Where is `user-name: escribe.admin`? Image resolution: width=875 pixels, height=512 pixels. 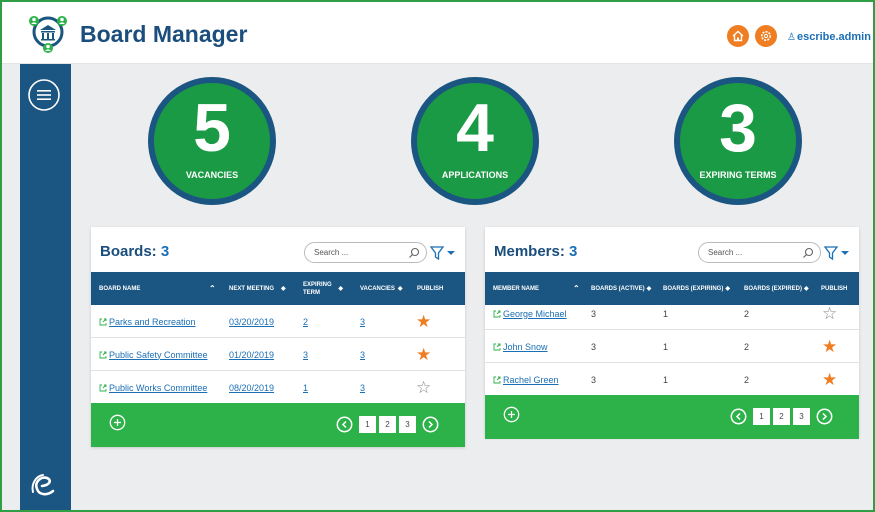
user-name: escribe.admin is located at coordinates (833, 37).